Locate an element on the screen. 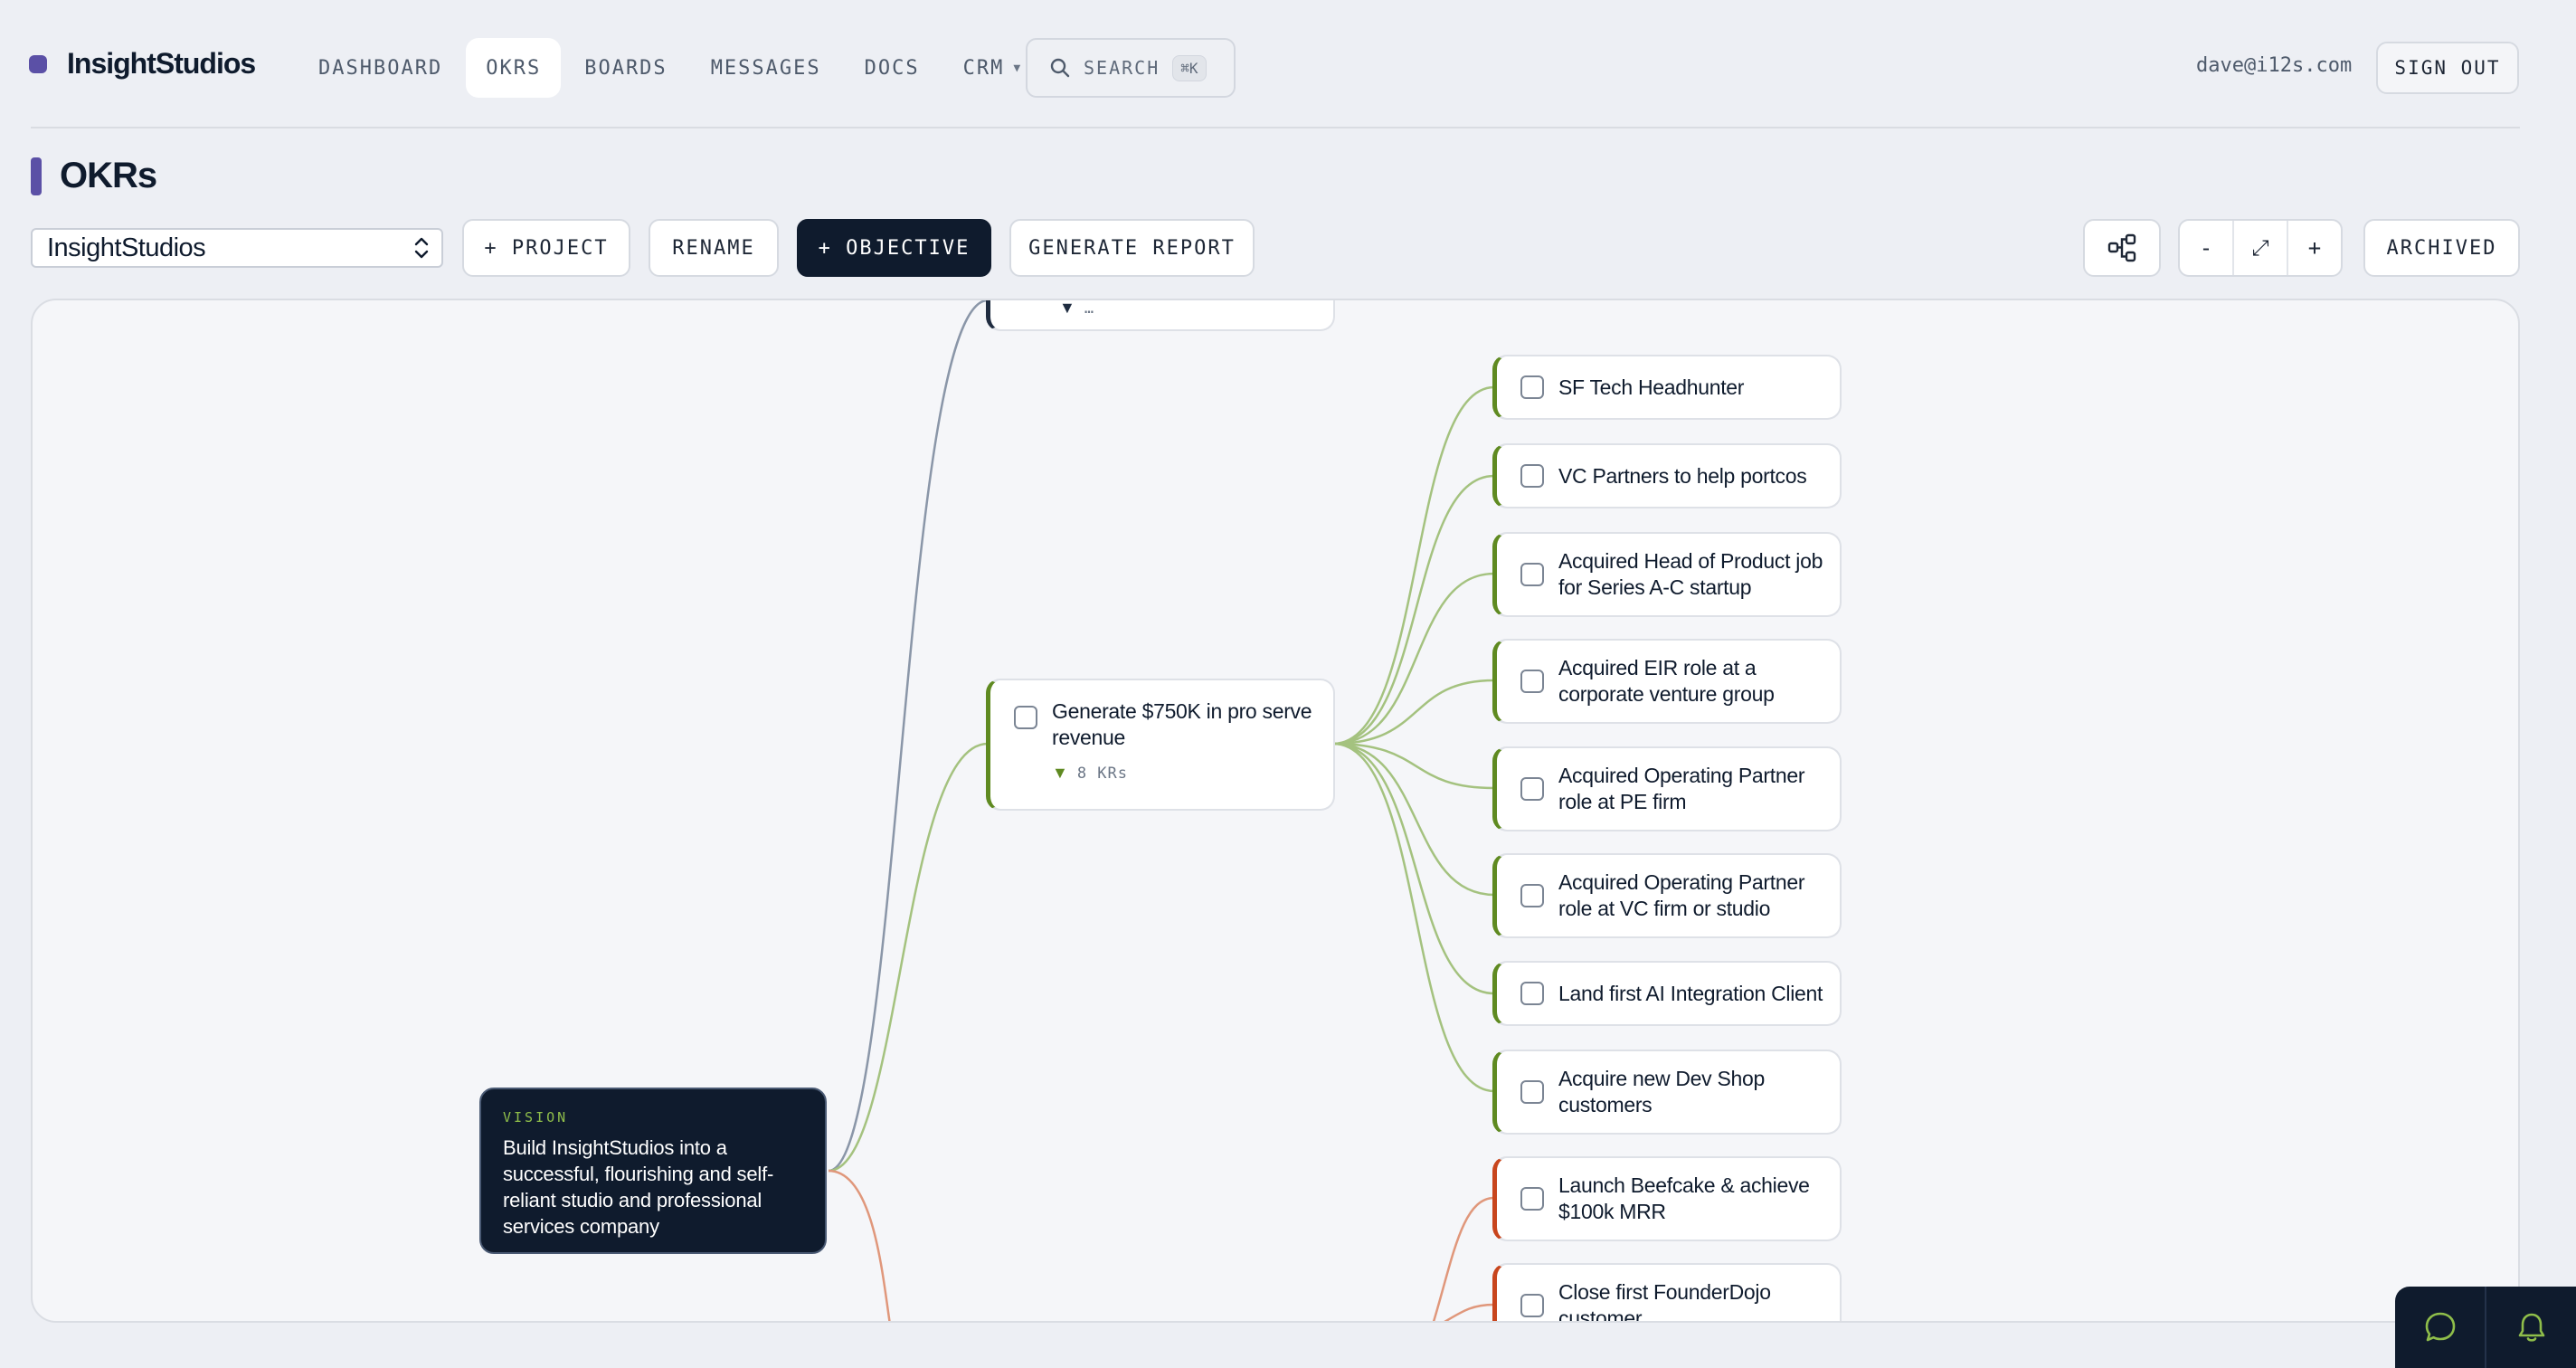 This screenshot has width=2576, height=1368. caret-down-icon: ▼ is located at coordinates (1018, 68).